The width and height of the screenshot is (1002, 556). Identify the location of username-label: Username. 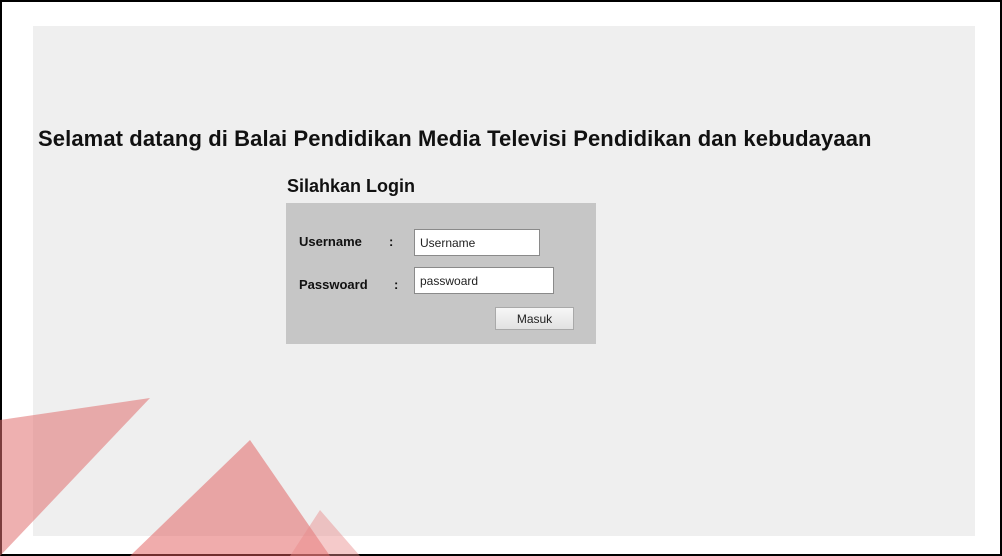
(330, 241).